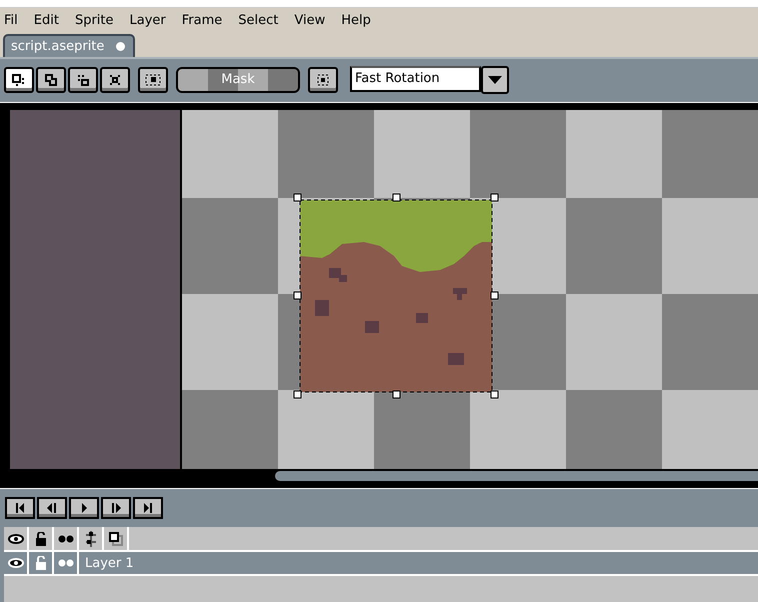  I want to click on next-frame-icon, so click(116, 508).